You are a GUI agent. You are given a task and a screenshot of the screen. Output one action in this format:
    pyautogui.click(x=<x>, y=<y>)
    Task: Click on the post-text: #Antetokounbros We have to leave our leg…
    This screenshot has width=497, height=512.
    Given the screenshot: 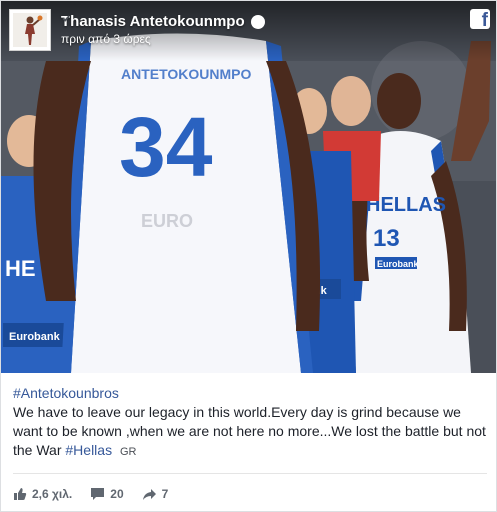 What is the action you would take?
    pyautogui.click(x=250, y=423)
    